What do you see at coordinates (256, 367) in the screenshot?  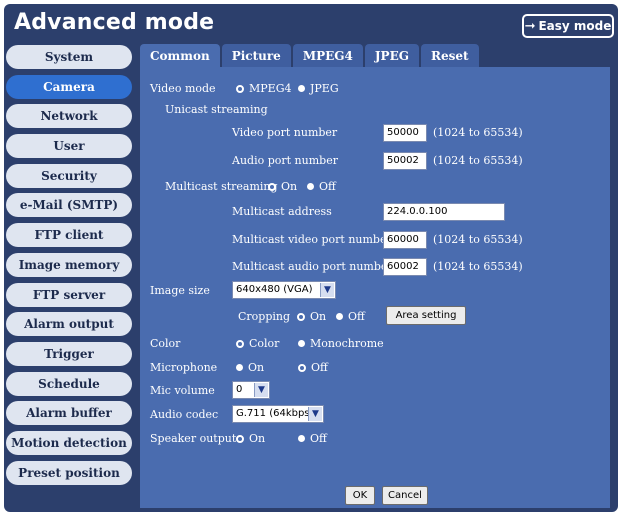 I see `microphone-on-label: On` at bounding box center [256, 367].